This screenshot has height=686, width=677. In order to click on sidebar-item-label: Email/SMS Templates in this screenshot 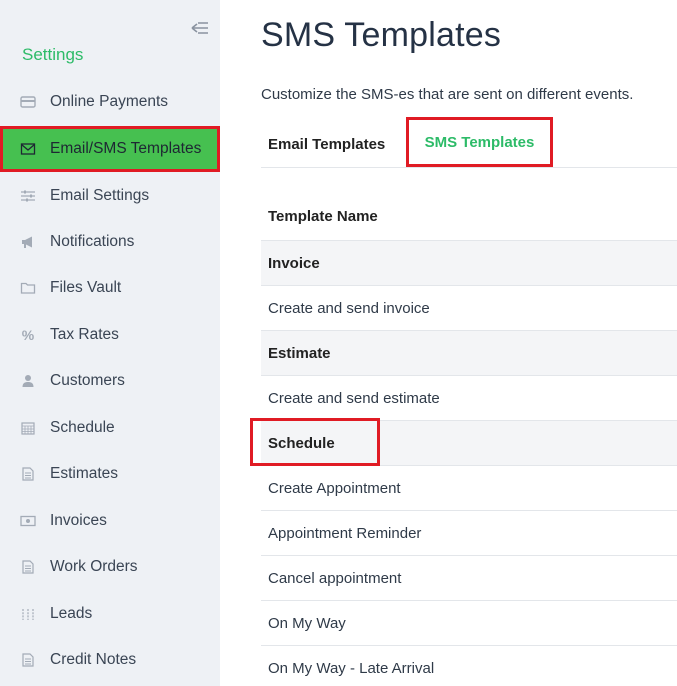, I will do `click(126, 148)`.